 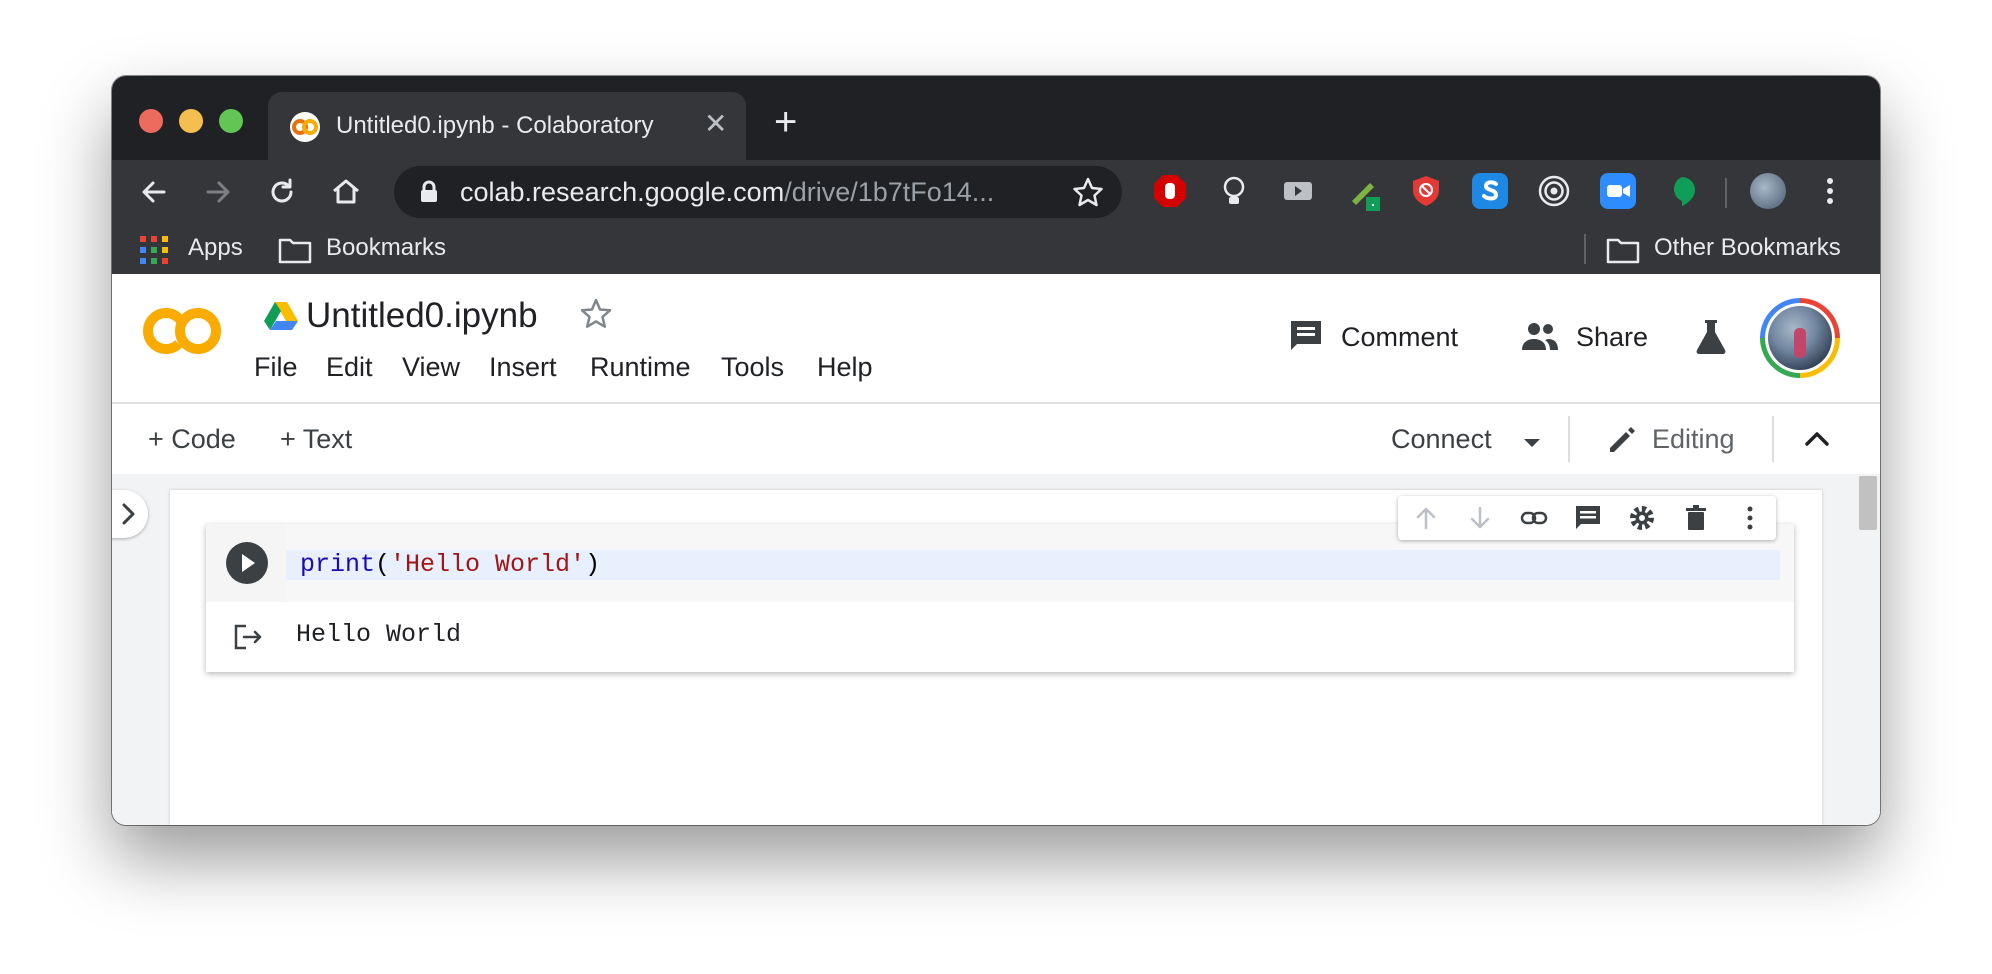 I want to click on skype-icon, so click(x=1490, y=191).